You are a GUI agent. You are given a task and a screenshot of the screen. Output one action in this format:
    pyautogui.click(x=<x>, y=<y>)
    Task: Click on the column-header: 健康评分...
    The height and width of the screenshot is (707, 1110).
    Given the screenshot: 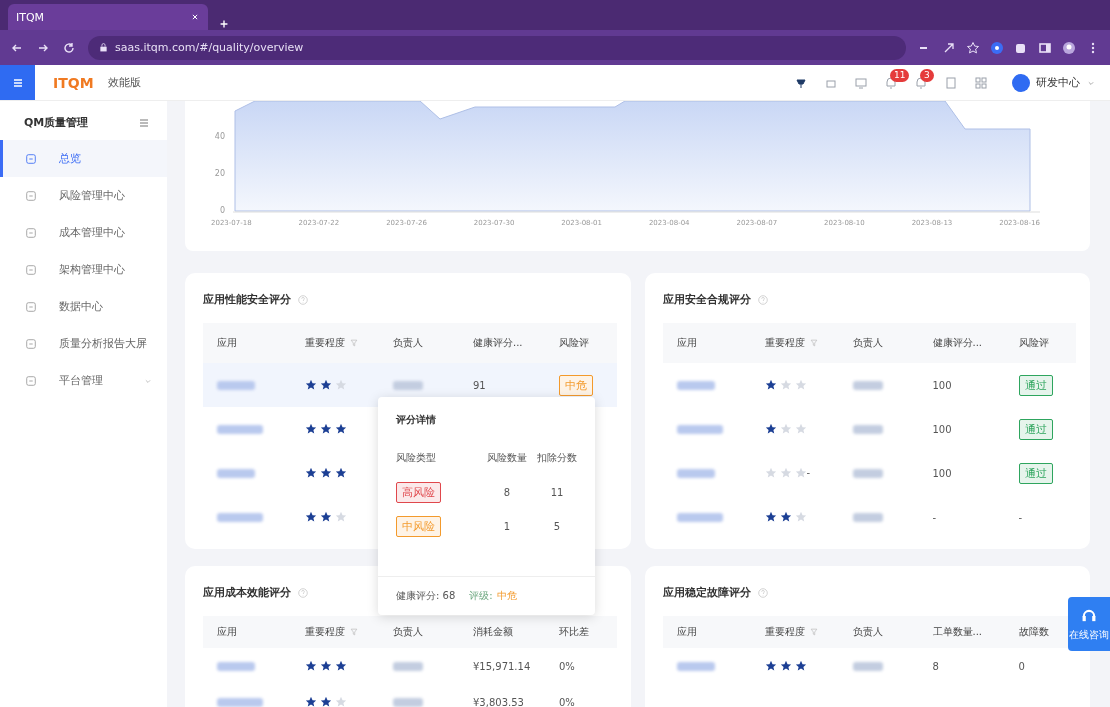 What is the action you would take?
    pyautogui.click(x=957, y=343)
    